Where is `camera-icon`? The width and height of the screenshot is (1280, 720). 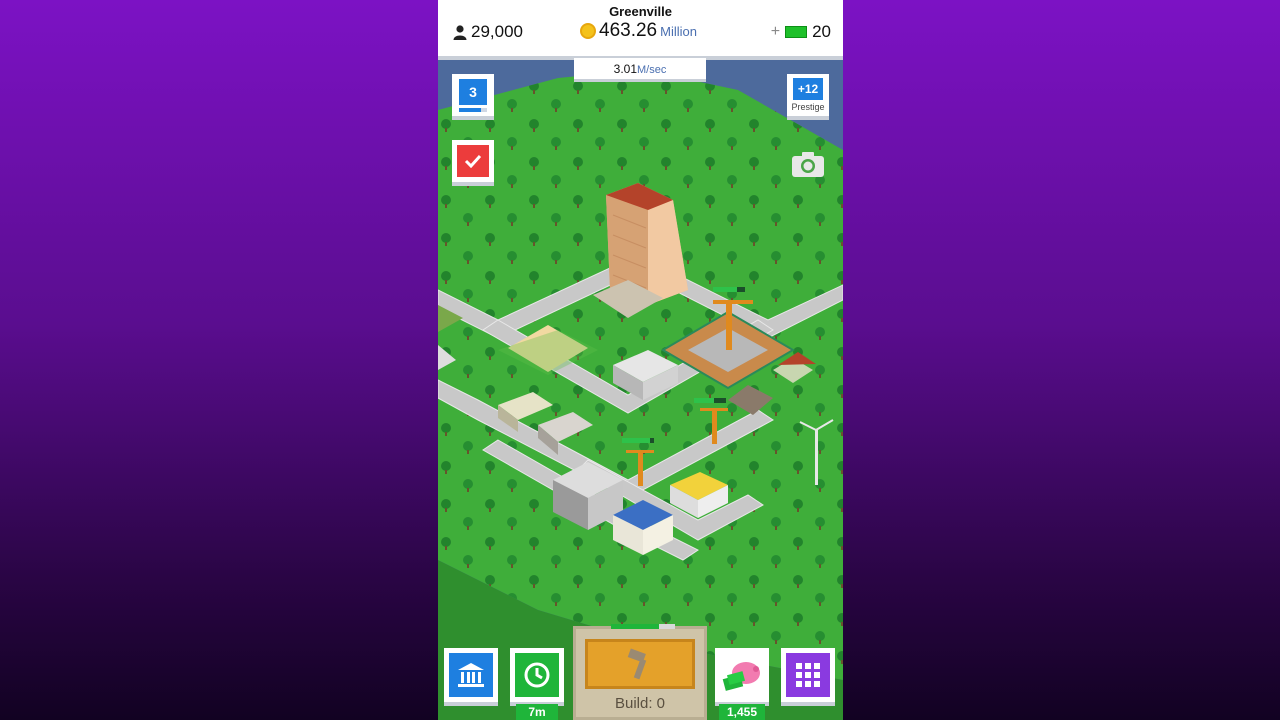
camera-icon is located at coordinates (808, 164).